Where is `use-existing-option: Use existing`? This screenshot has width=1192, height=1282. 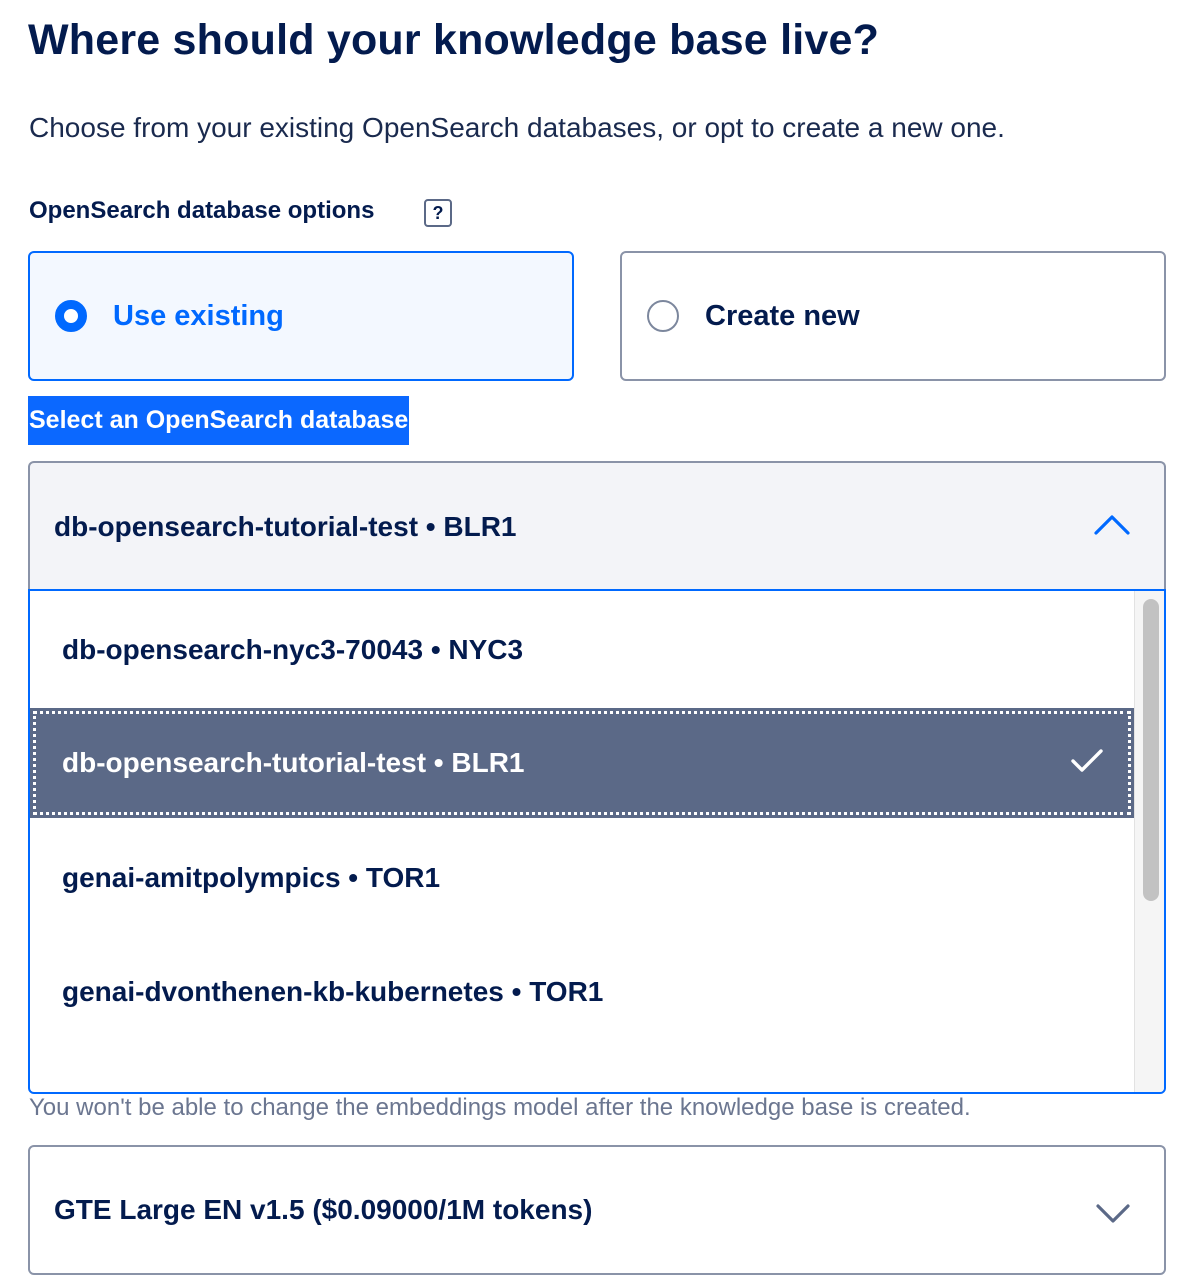
use-existing-option: Use existing is located at coordinates (301, 316).